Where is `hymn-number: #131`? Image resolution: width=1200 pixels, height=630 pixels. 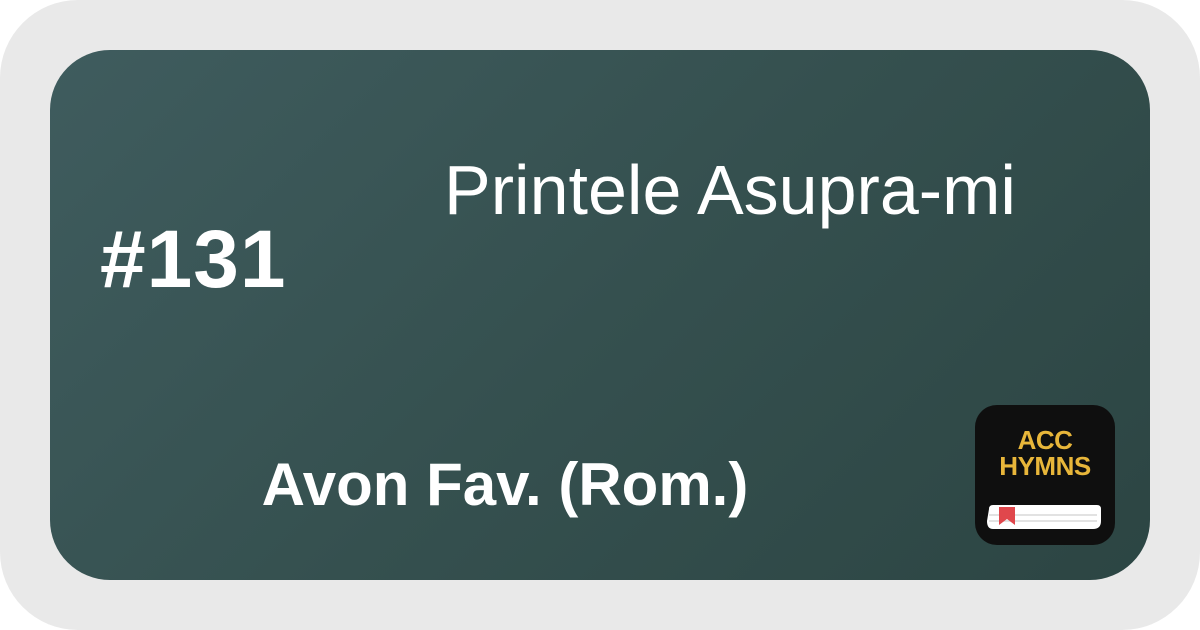
hymn-number: #131 is located at coordinates (220, 260).